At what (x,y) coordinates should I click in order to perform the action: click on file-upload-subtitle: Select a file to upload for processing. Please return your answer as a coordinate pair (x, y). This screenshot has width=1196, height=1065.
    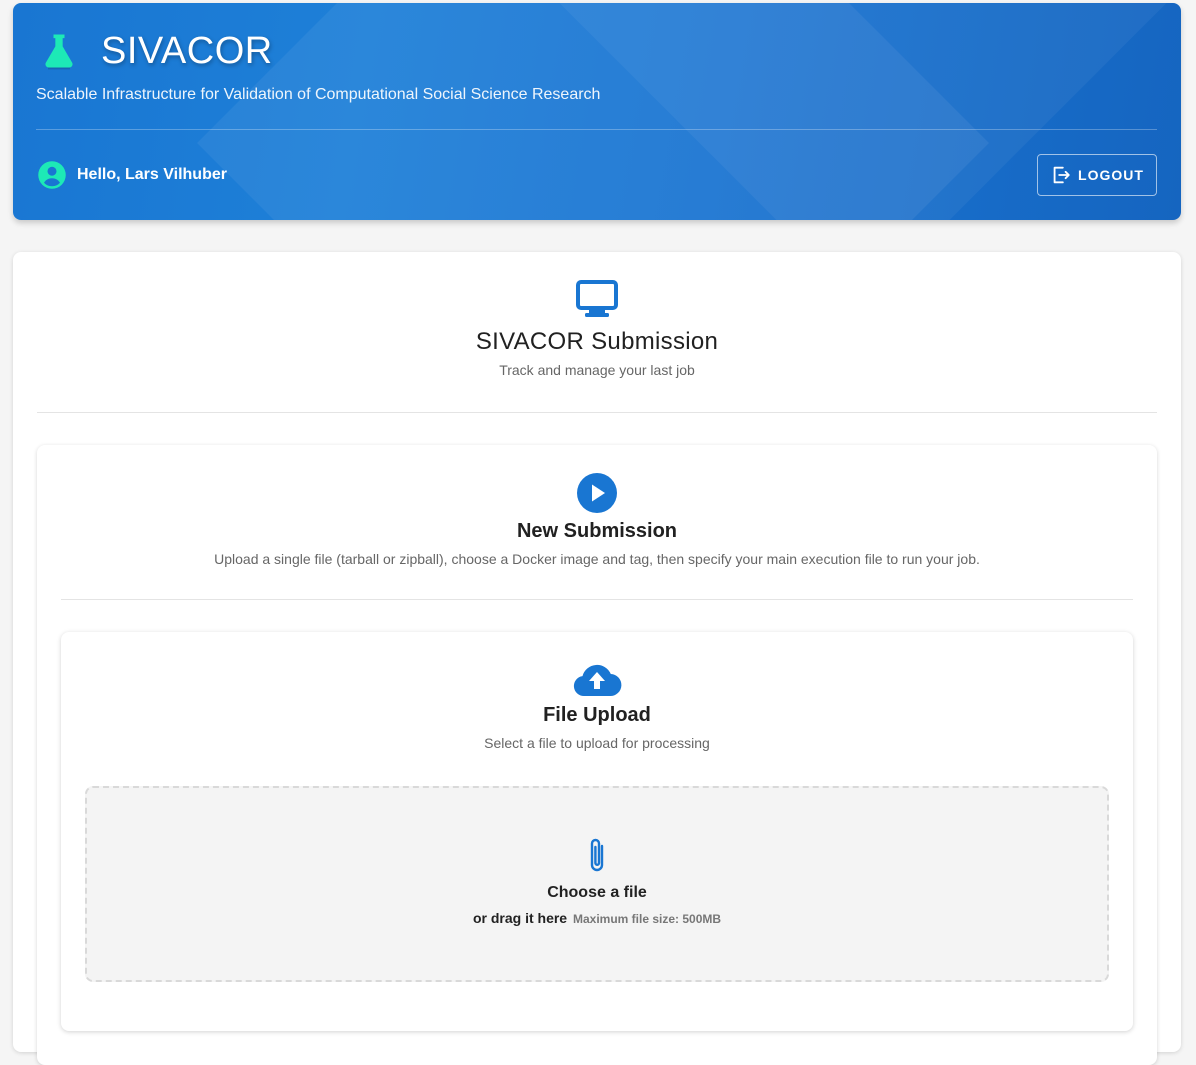
    Looking at the image, I should click on (597, 743).